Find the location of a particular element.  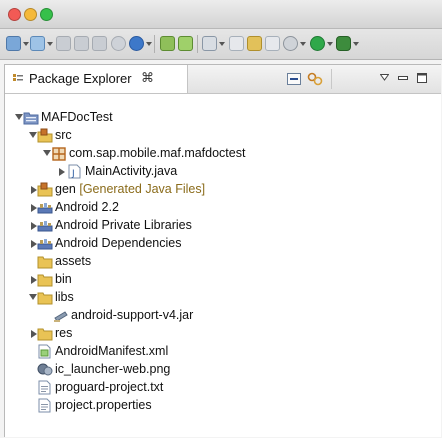

tree-item-properties: project.properties is located at coordinates (220, 406).